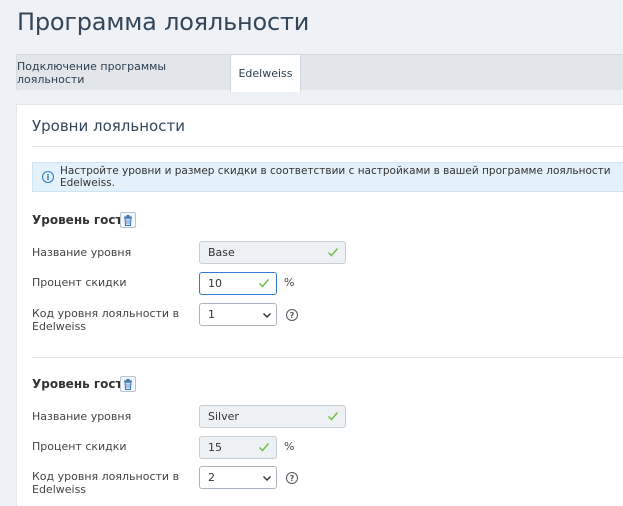 This screenshot has height=506, width=623. What do you see at coordinates (327, 146) in the screenshot?
I see `section-divider` at bounding box center [327, 146].